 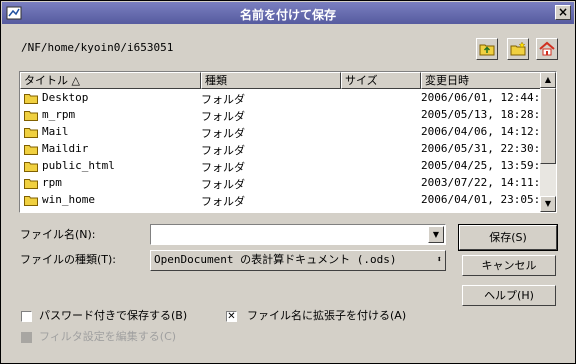 What do you see at coordinates (110, 80) in the screenshot?
I see `column-header-title: タイトル △` at bounding box center [110, 80].